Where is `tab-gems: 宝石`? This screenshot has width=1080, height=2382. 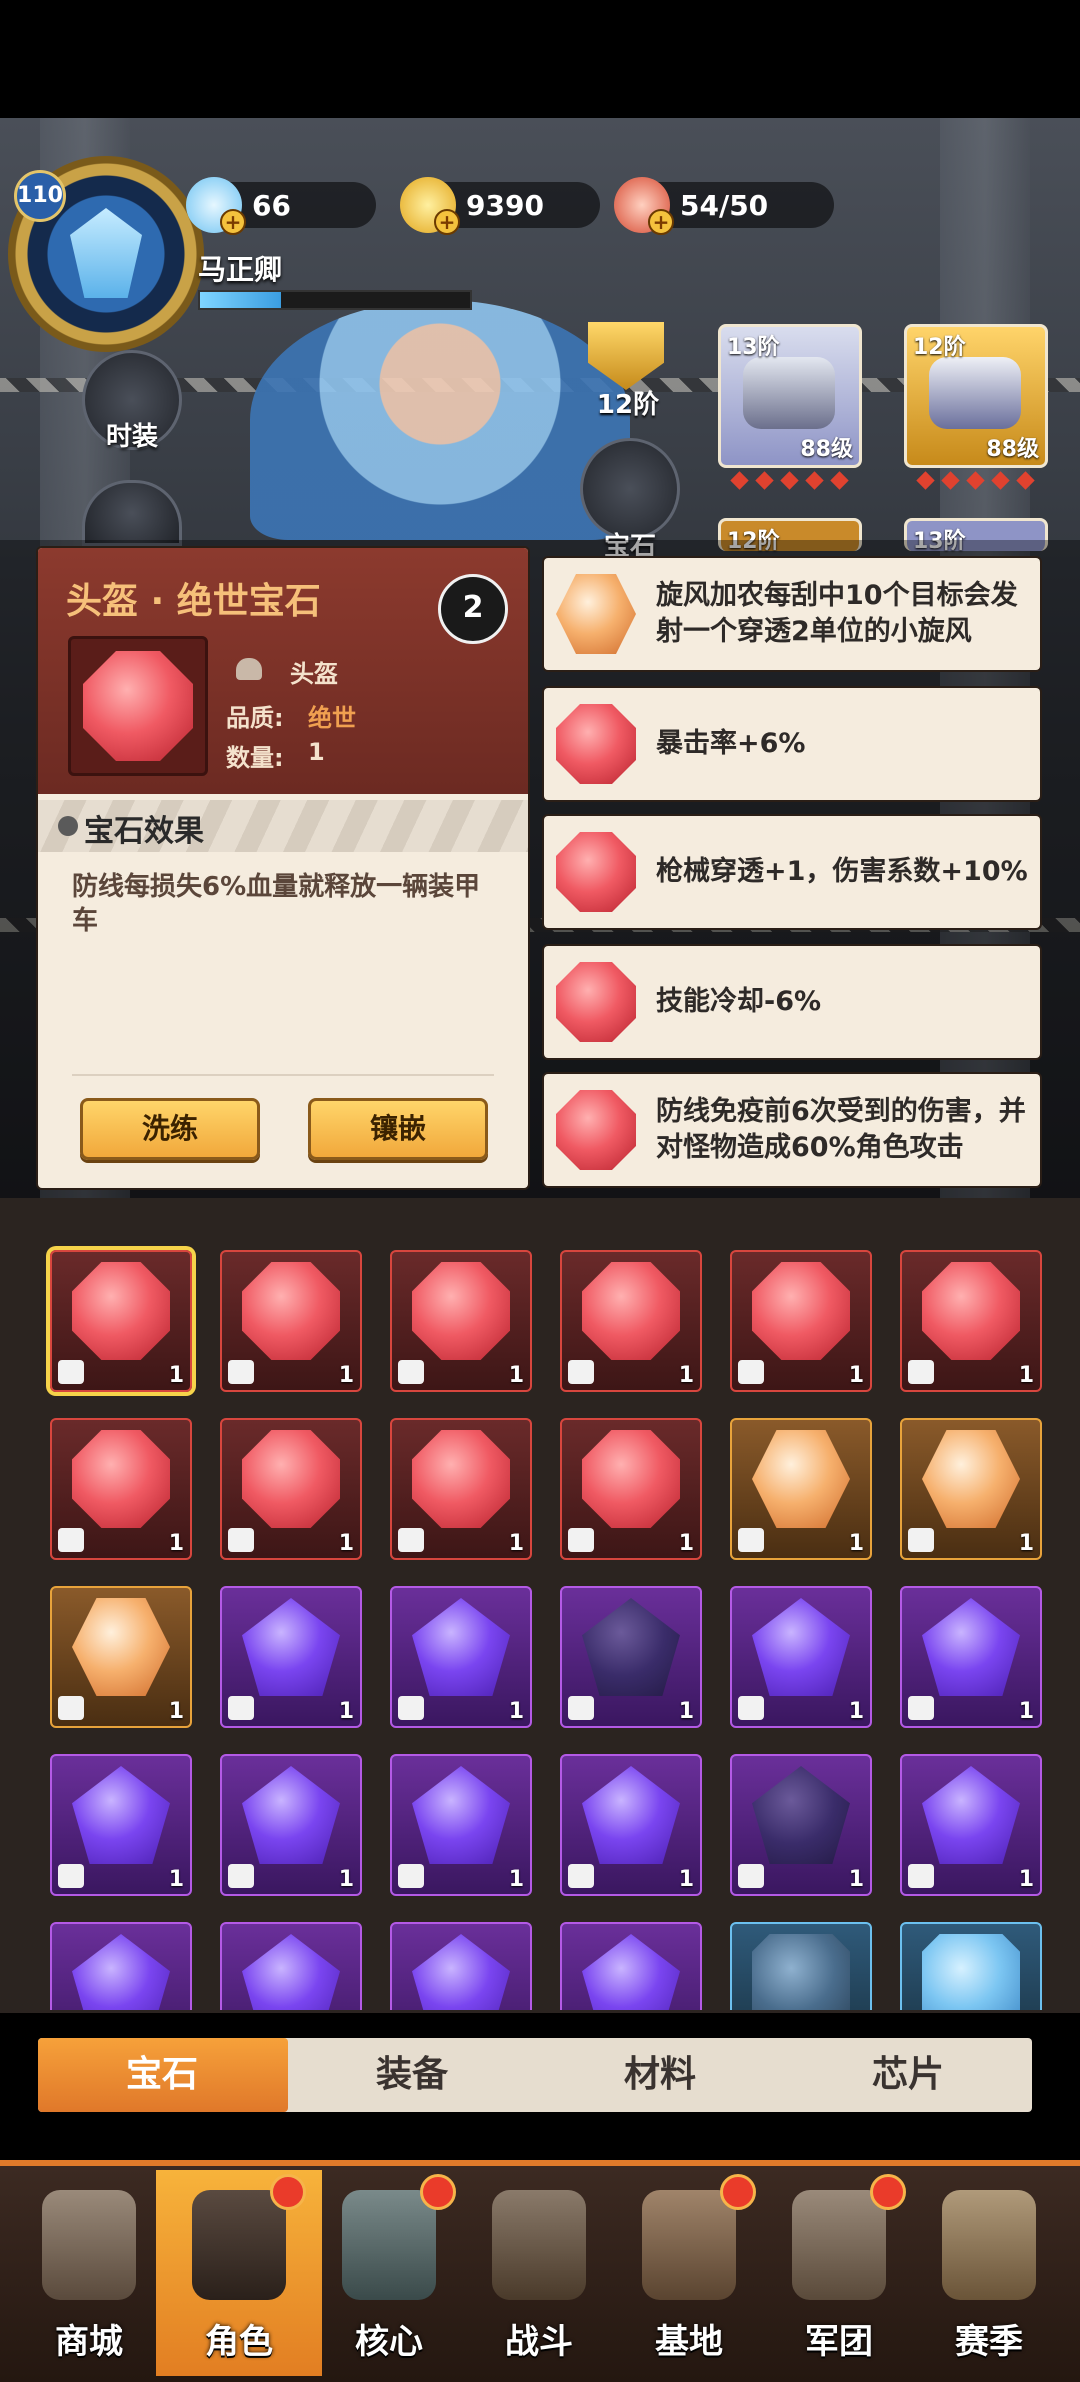
tab-gems: 宝石 is located at coordinates (162, 2075).